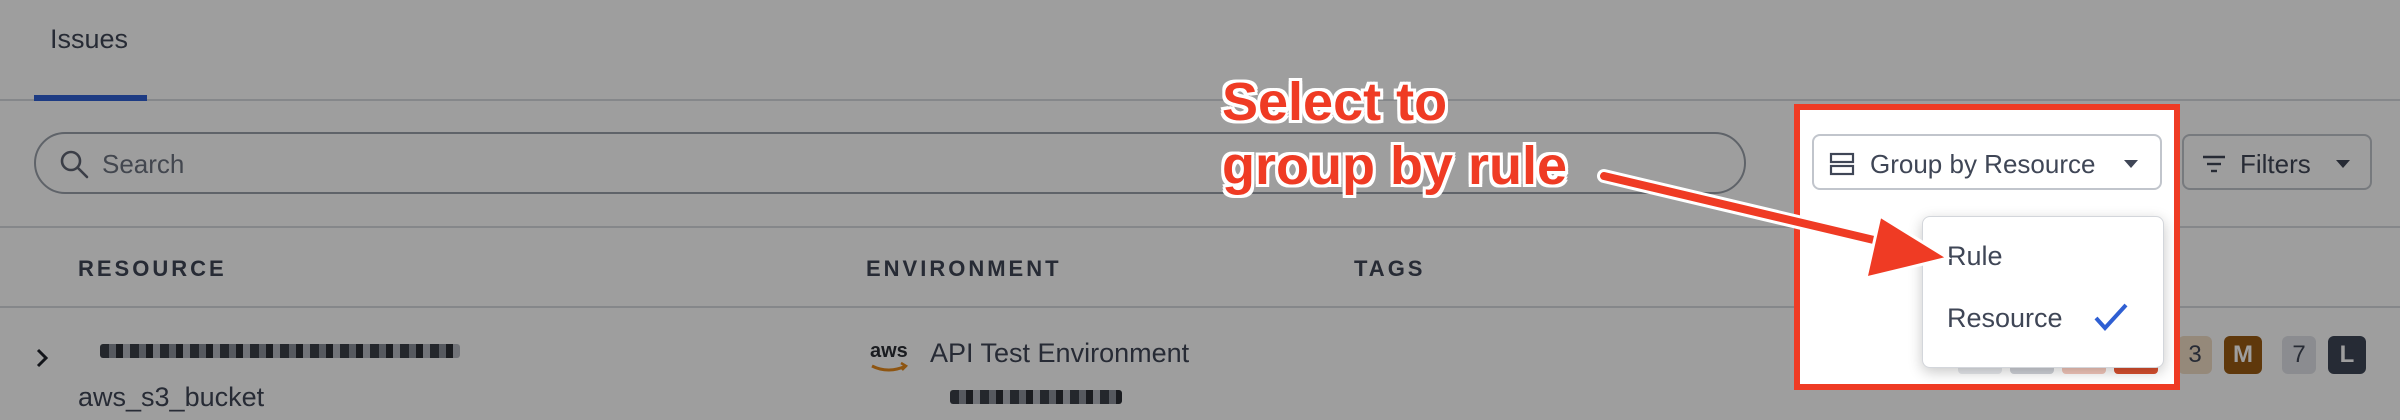 This screenshot has width=2400, height=420. What do you see at coordinates (74, 164) in the screenshot?
I see `search-icon` at bounding box center [74, 164].